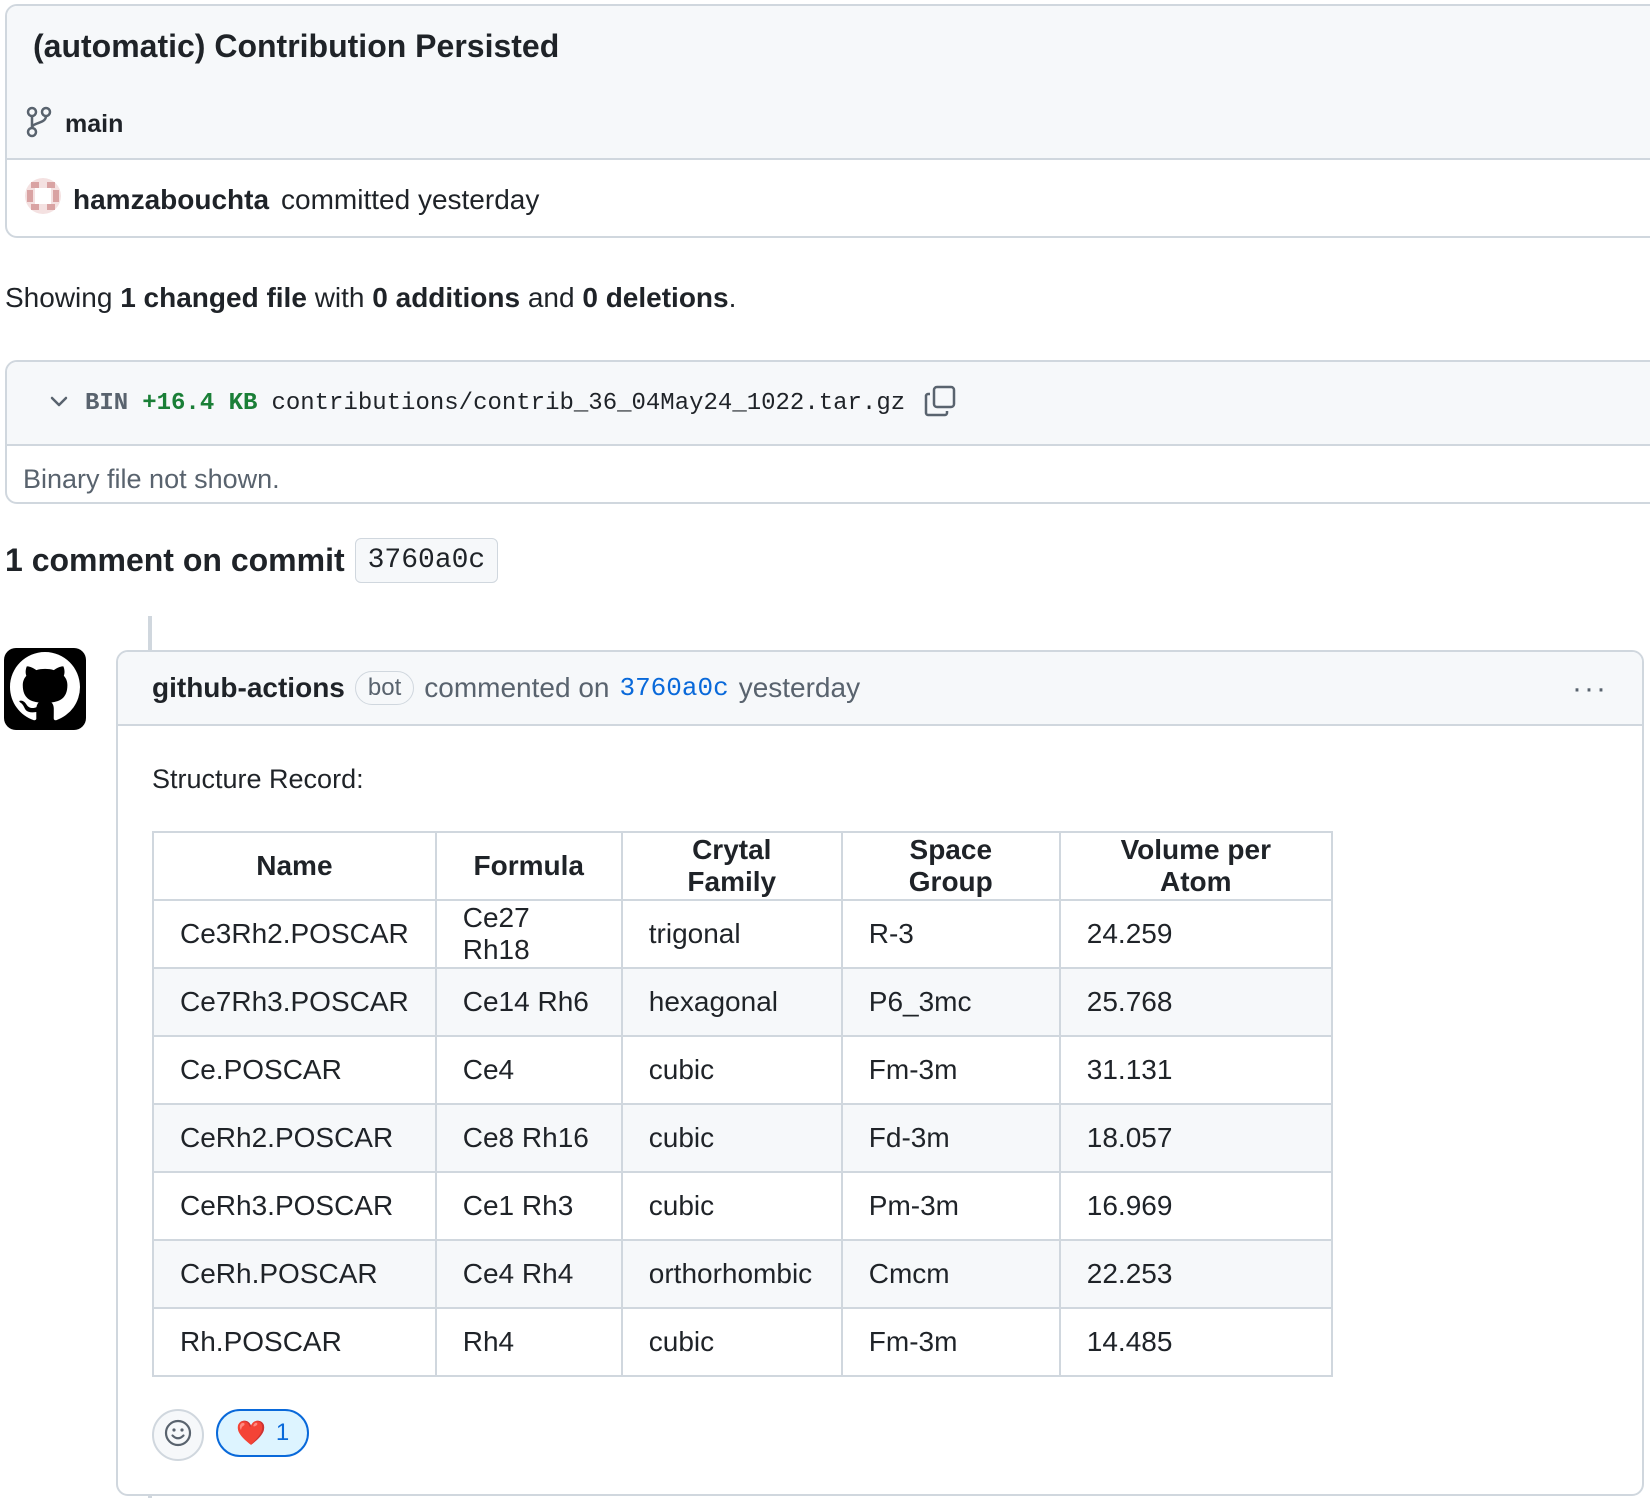 Image resolution: width=1650 pixels, height=1498 pixels. What do you see at coordinates (528, 866) in the screenshot?
I see `table-header-cell: Formula` at bounding box center [528, 866].